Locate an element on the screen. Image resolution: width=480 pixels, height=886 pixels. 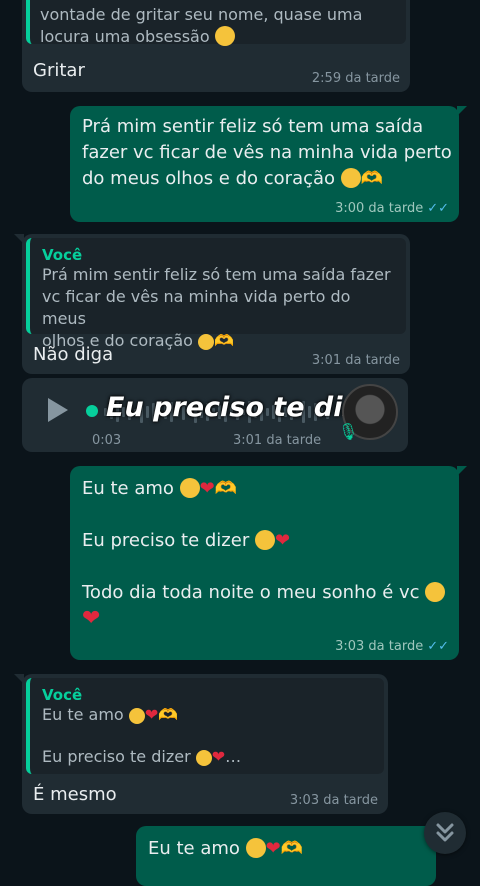
play-icon is located at coordinates (58, 410).